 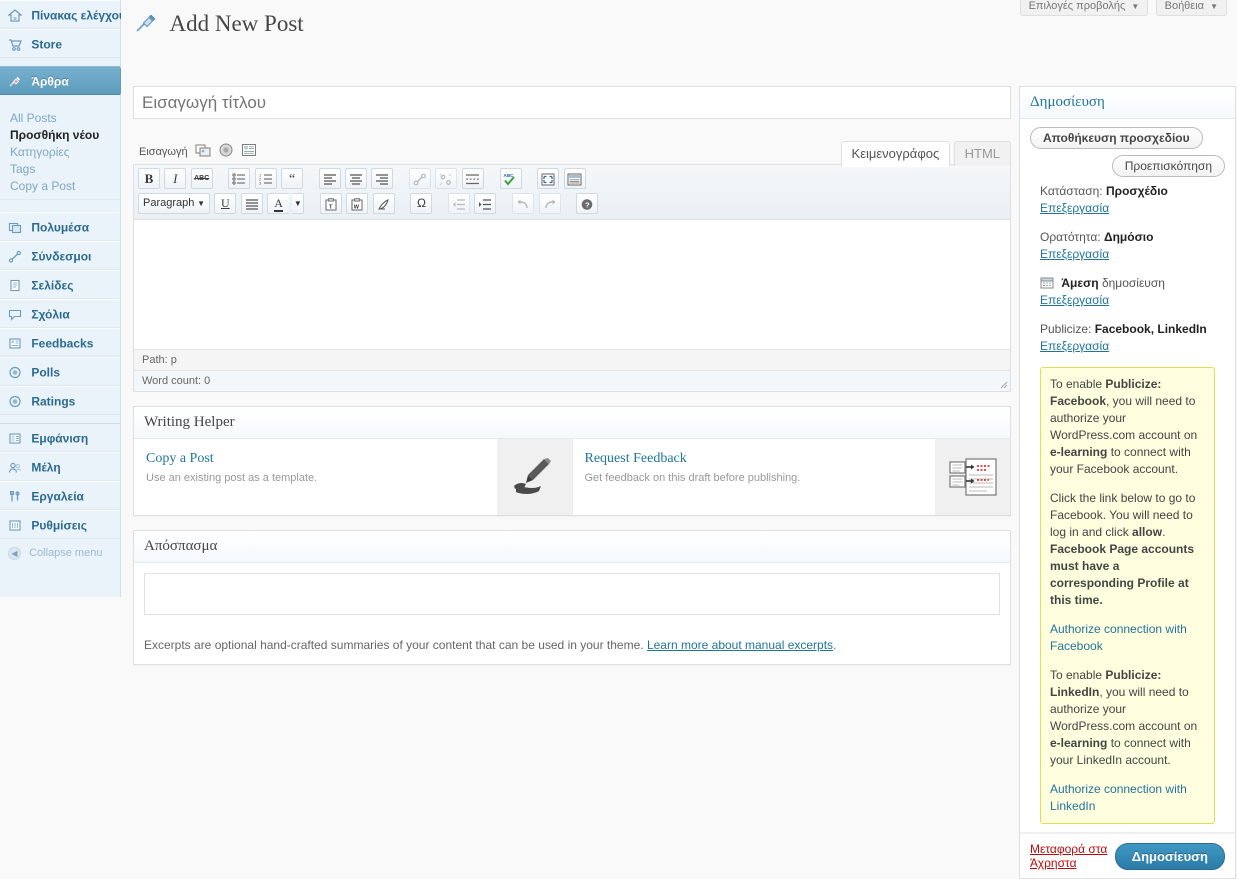 I want to click on format-select-group: Paragraph ▼, so click(x=174, y=203).